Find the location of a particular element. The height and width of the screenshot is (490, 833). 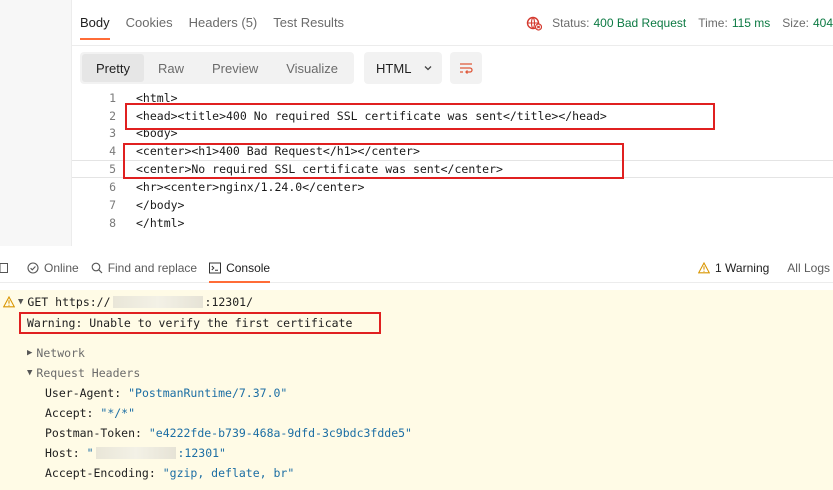

tab-headers: Headers (5) is located at coordinates (223, 23).